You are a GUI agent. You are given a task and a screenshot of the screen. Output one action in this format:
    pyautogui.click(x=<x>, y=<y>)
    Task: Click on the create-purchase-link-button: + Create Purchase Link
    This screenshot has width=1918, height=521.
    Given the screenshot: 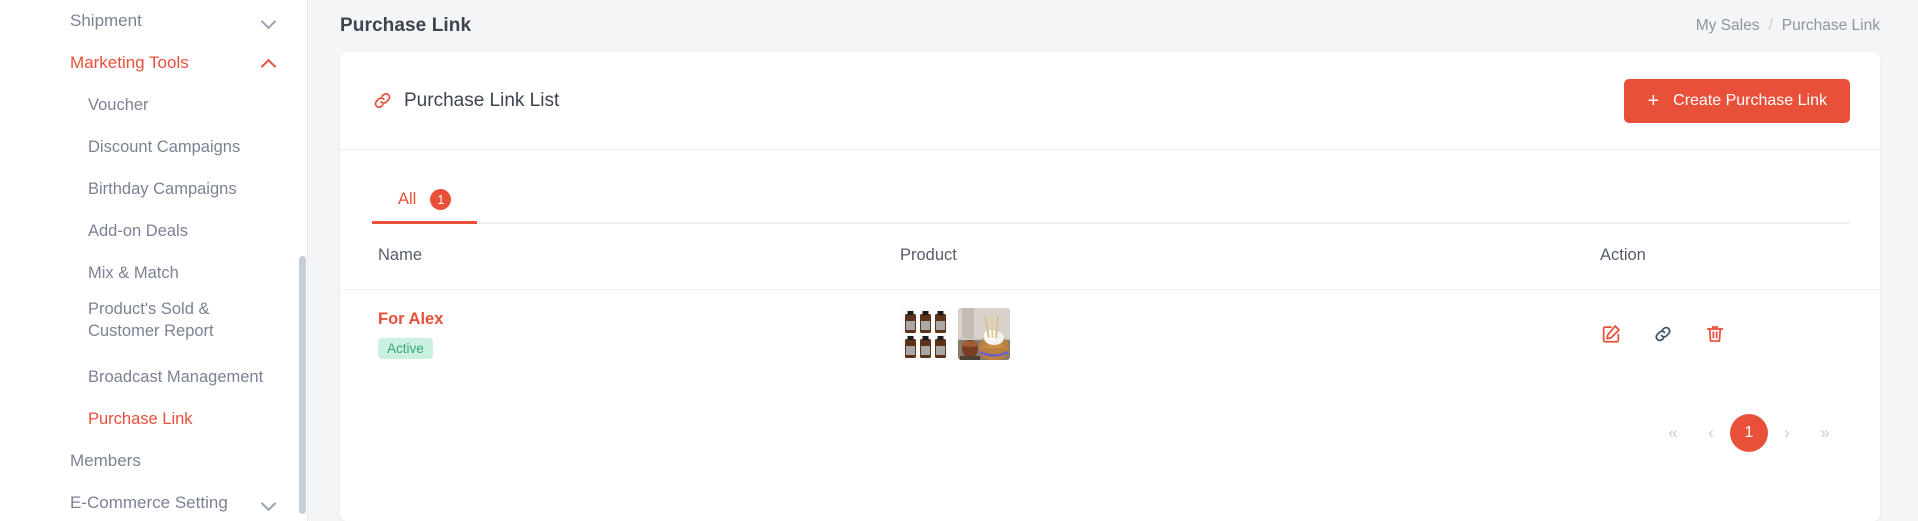 What is the action you would take?
    pyautogui.click(x=1737, y=100)
    